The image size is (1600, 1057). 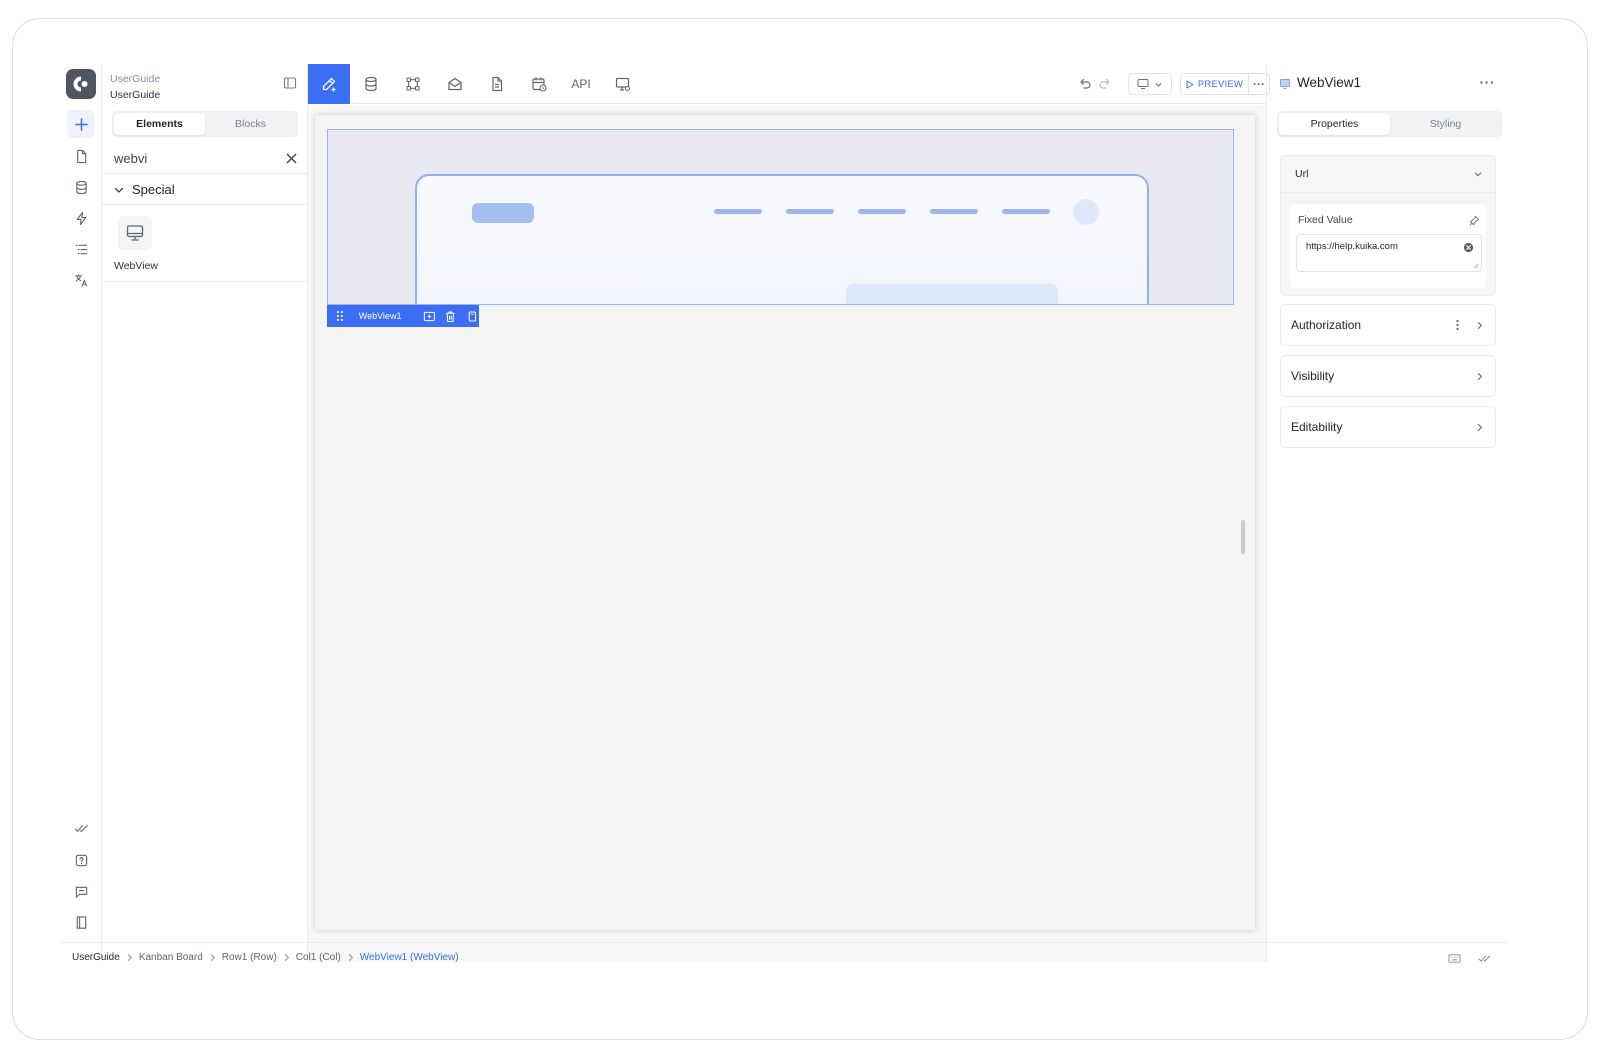 What do you see at coordinates (1334, 124) in the screenshot?
I see `tab-properties: Properties` at bounding box center [1334, 124].